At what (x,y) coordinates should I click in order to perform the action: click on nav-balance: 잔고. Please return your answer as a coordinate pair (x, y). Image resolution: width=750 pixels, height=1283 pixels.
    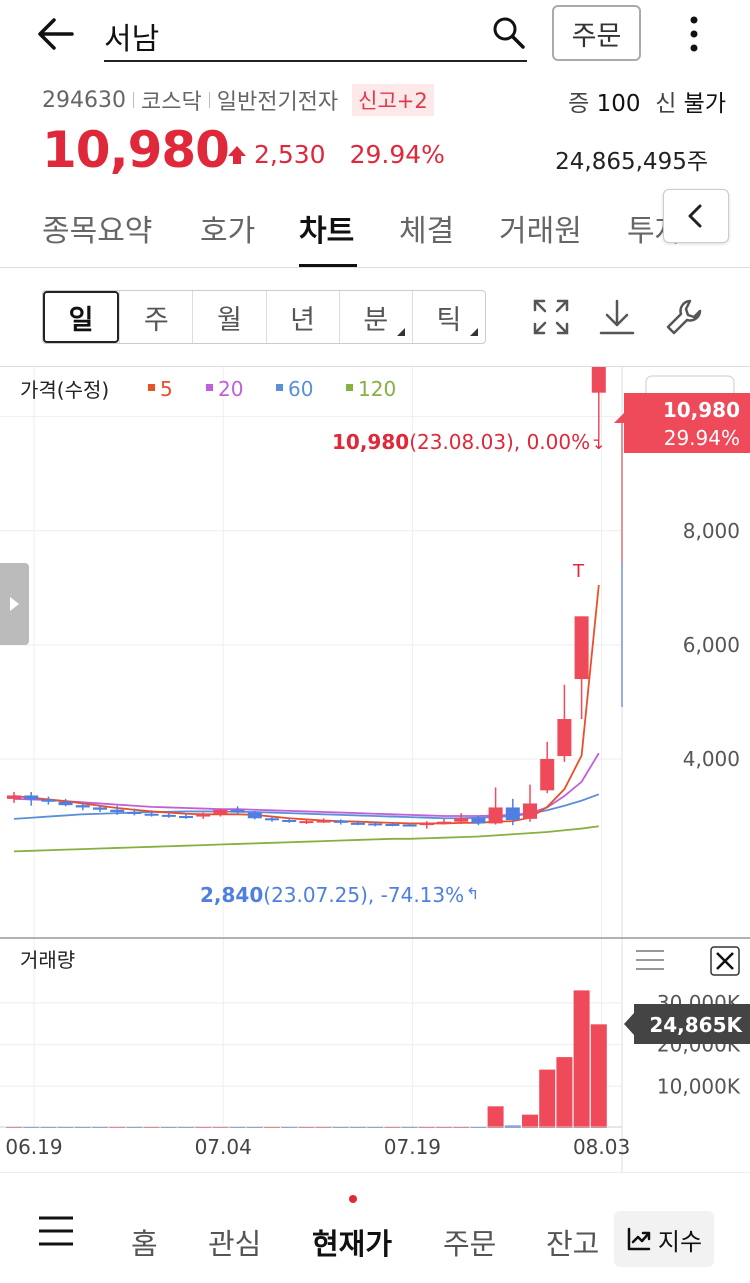
    Looking at the image, I should click on (572, 1242).